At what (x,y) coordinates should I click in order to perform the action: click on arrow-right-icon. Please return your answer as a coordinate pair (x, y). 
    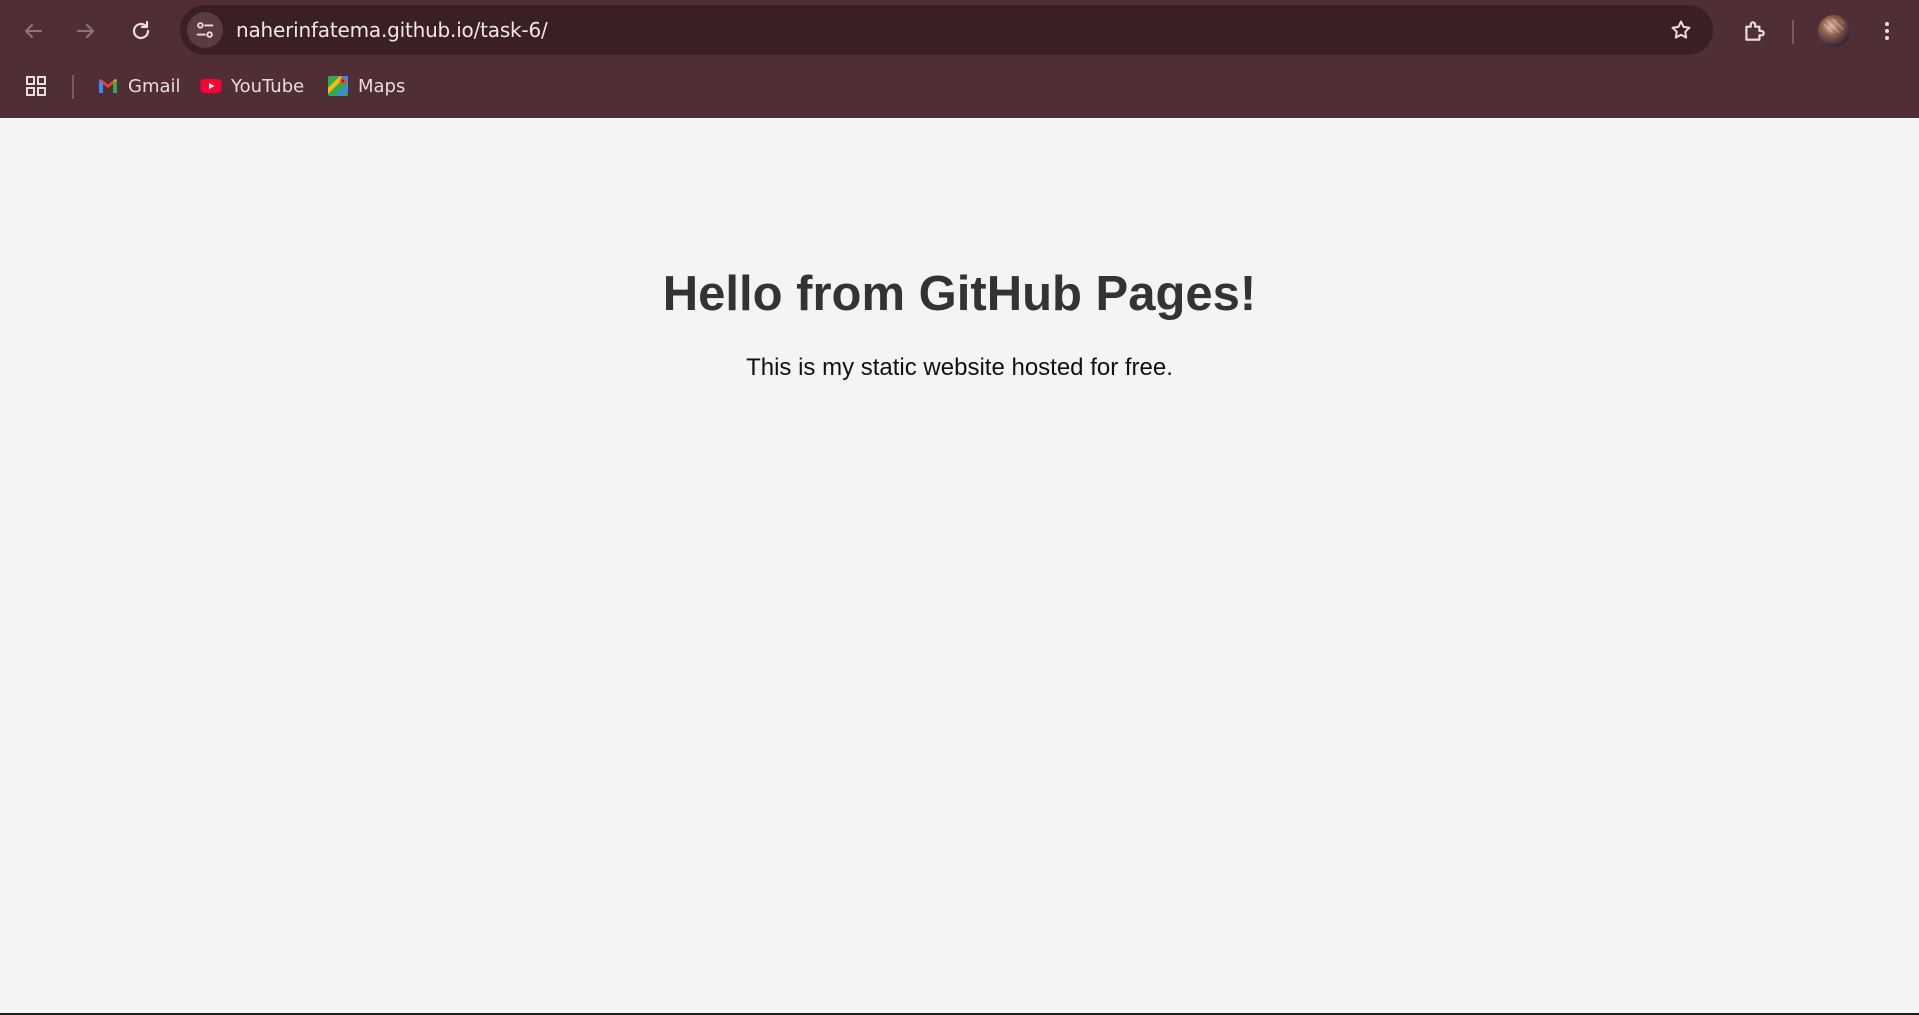
    Looking at the image, I should click on (85, 31).